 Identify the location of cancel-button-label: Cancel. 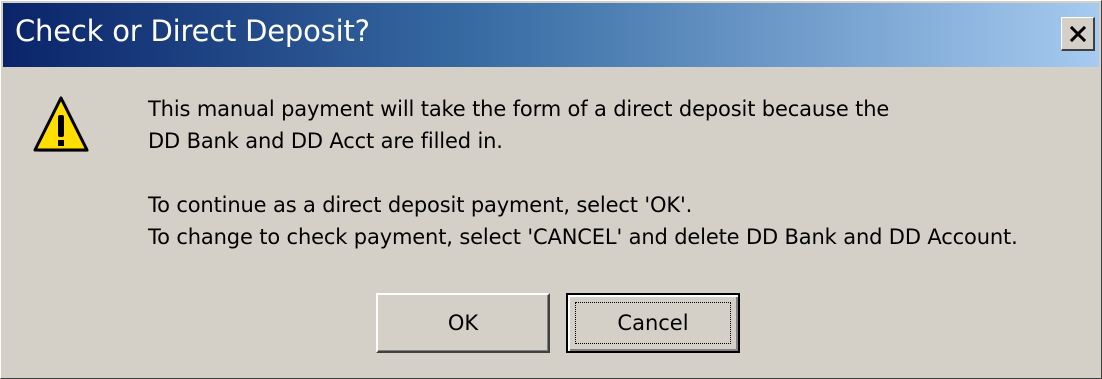
(653, 323).